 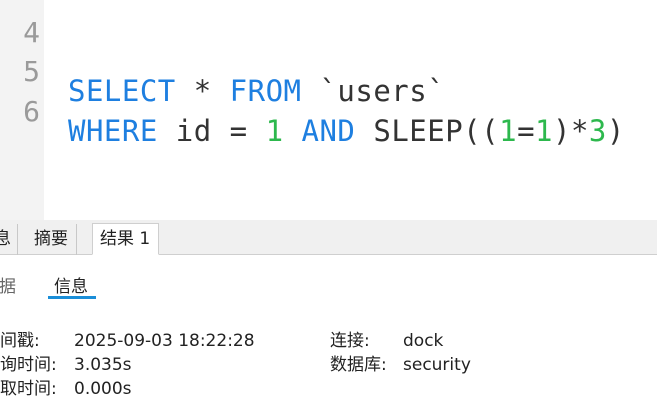 What do you see at coordinates (103, 389) in the screenshot?
I see `fetch-time-value: 0.000s` at bounding box center [103, 389].